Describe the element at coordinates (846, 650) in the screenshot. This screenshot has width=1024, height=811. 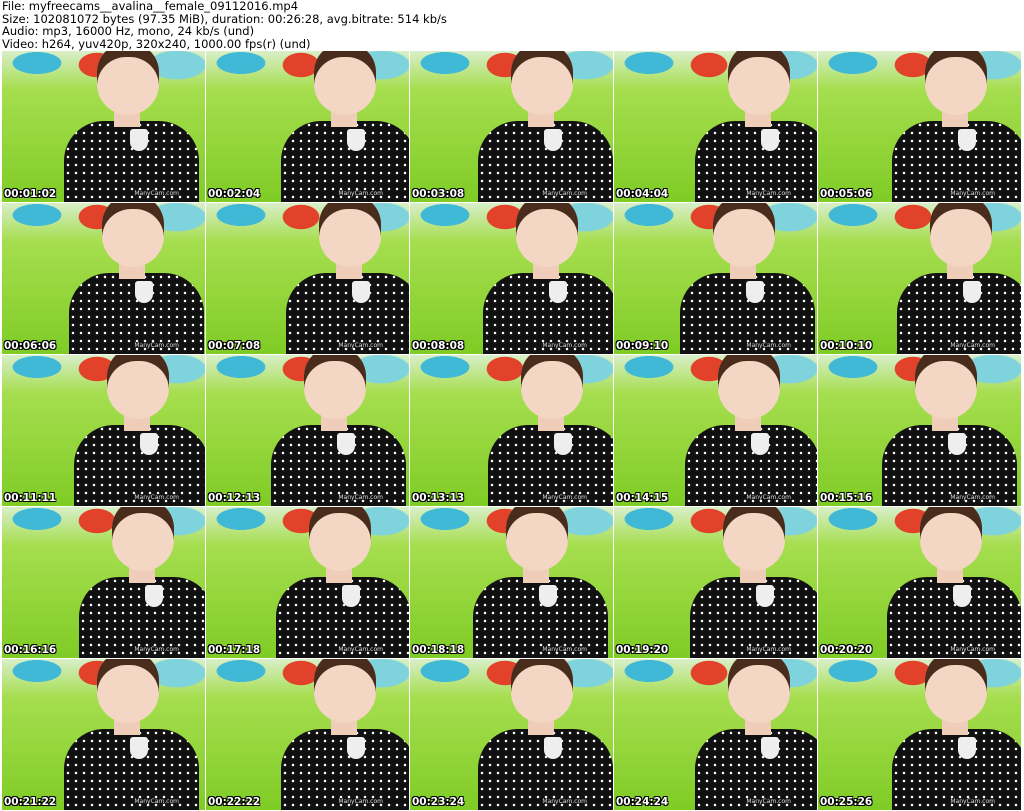
I see `timestamp: 00:20:20` at that location.